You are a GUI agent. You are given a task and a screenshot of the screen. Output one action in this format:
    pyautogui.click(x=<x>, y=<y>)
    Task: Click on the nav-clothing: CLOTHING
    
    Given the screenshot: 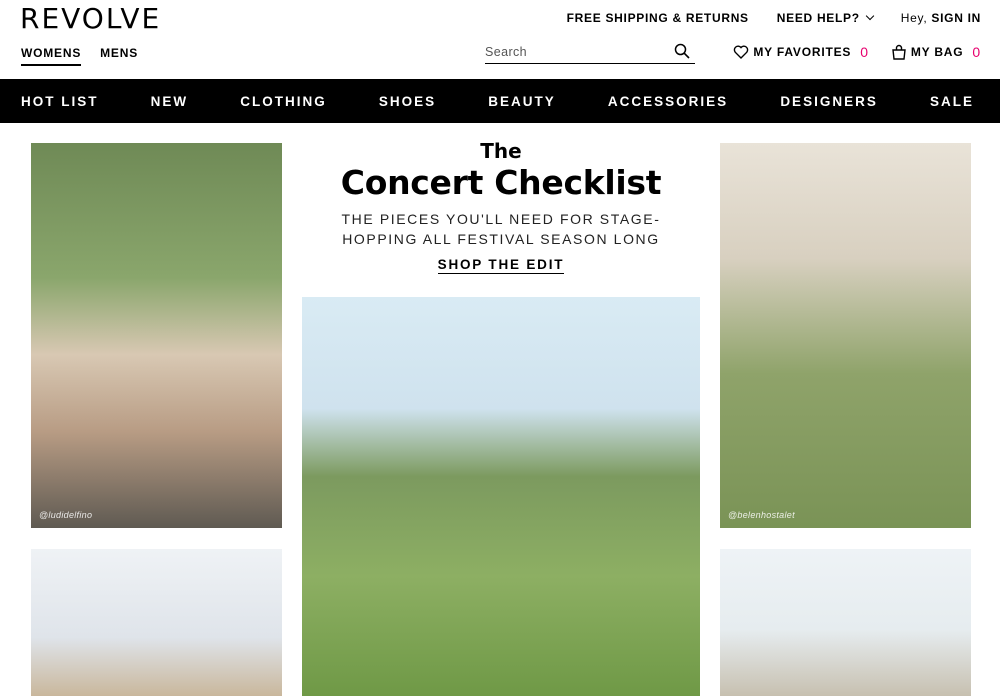 What is the action you would take?
    pyautogui.click(x=283, y=101)
    